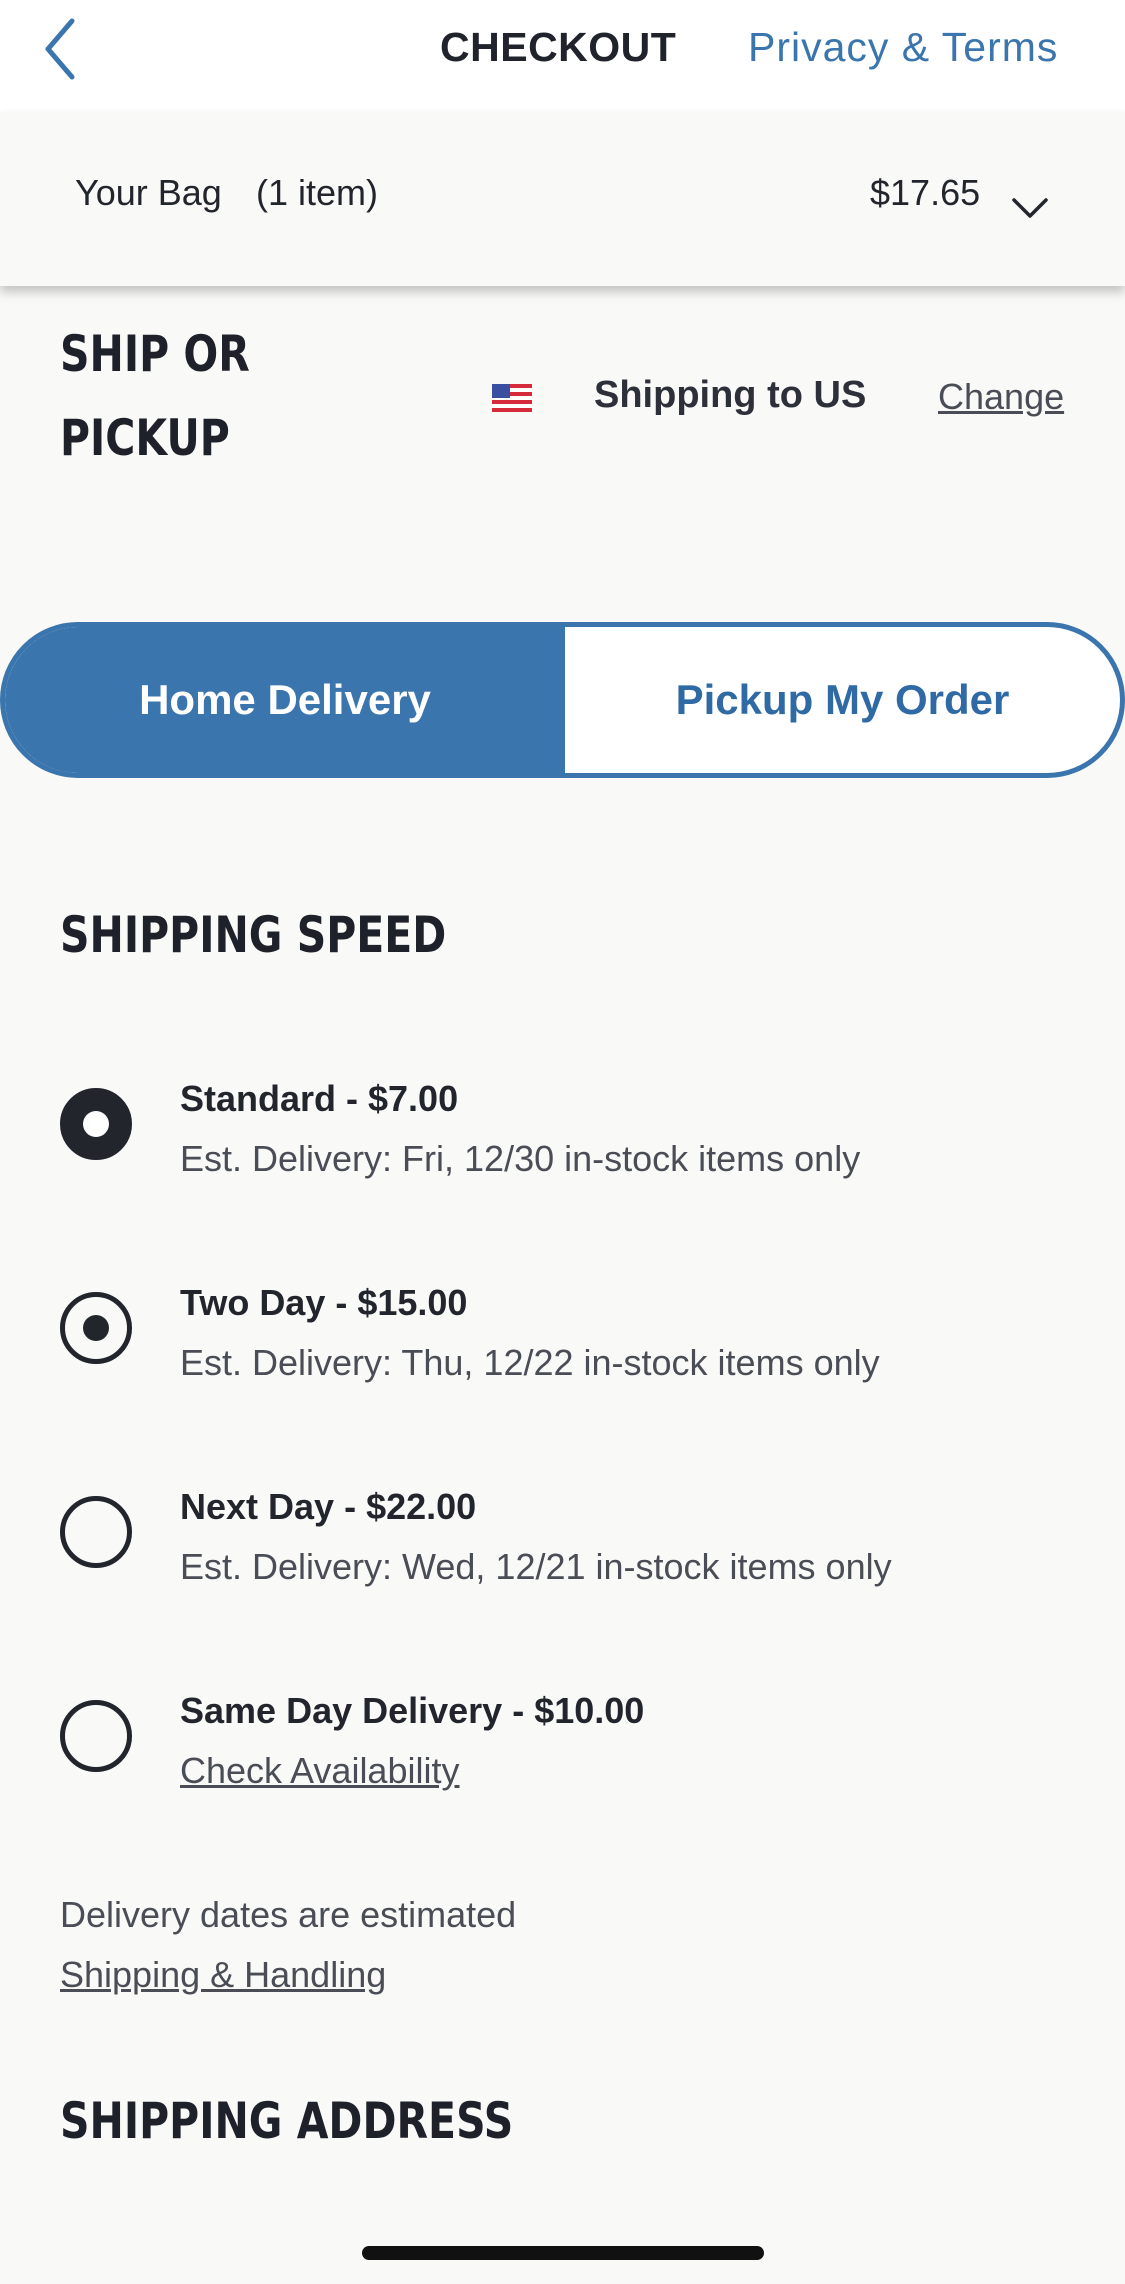  I want to click on ship-or-pickup-heading: SHIP OR PICKUP, so click(155, 396).